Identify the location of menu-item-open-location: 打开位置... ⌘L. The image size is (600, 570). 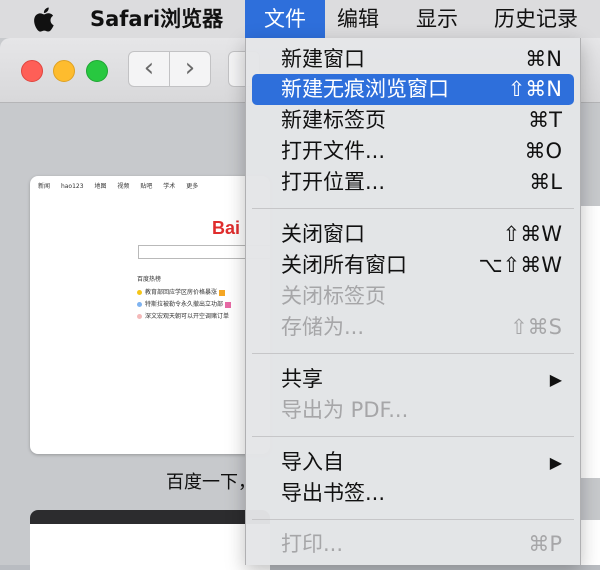
(413, 182).